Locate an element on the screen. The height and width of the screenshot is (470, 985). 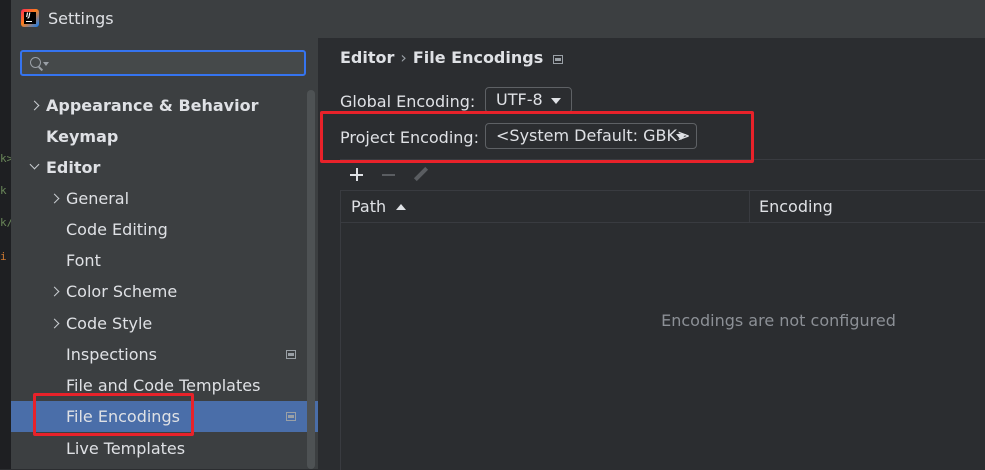
background-editor-edge: k> k k/ i is located at coordinates (6, 234).